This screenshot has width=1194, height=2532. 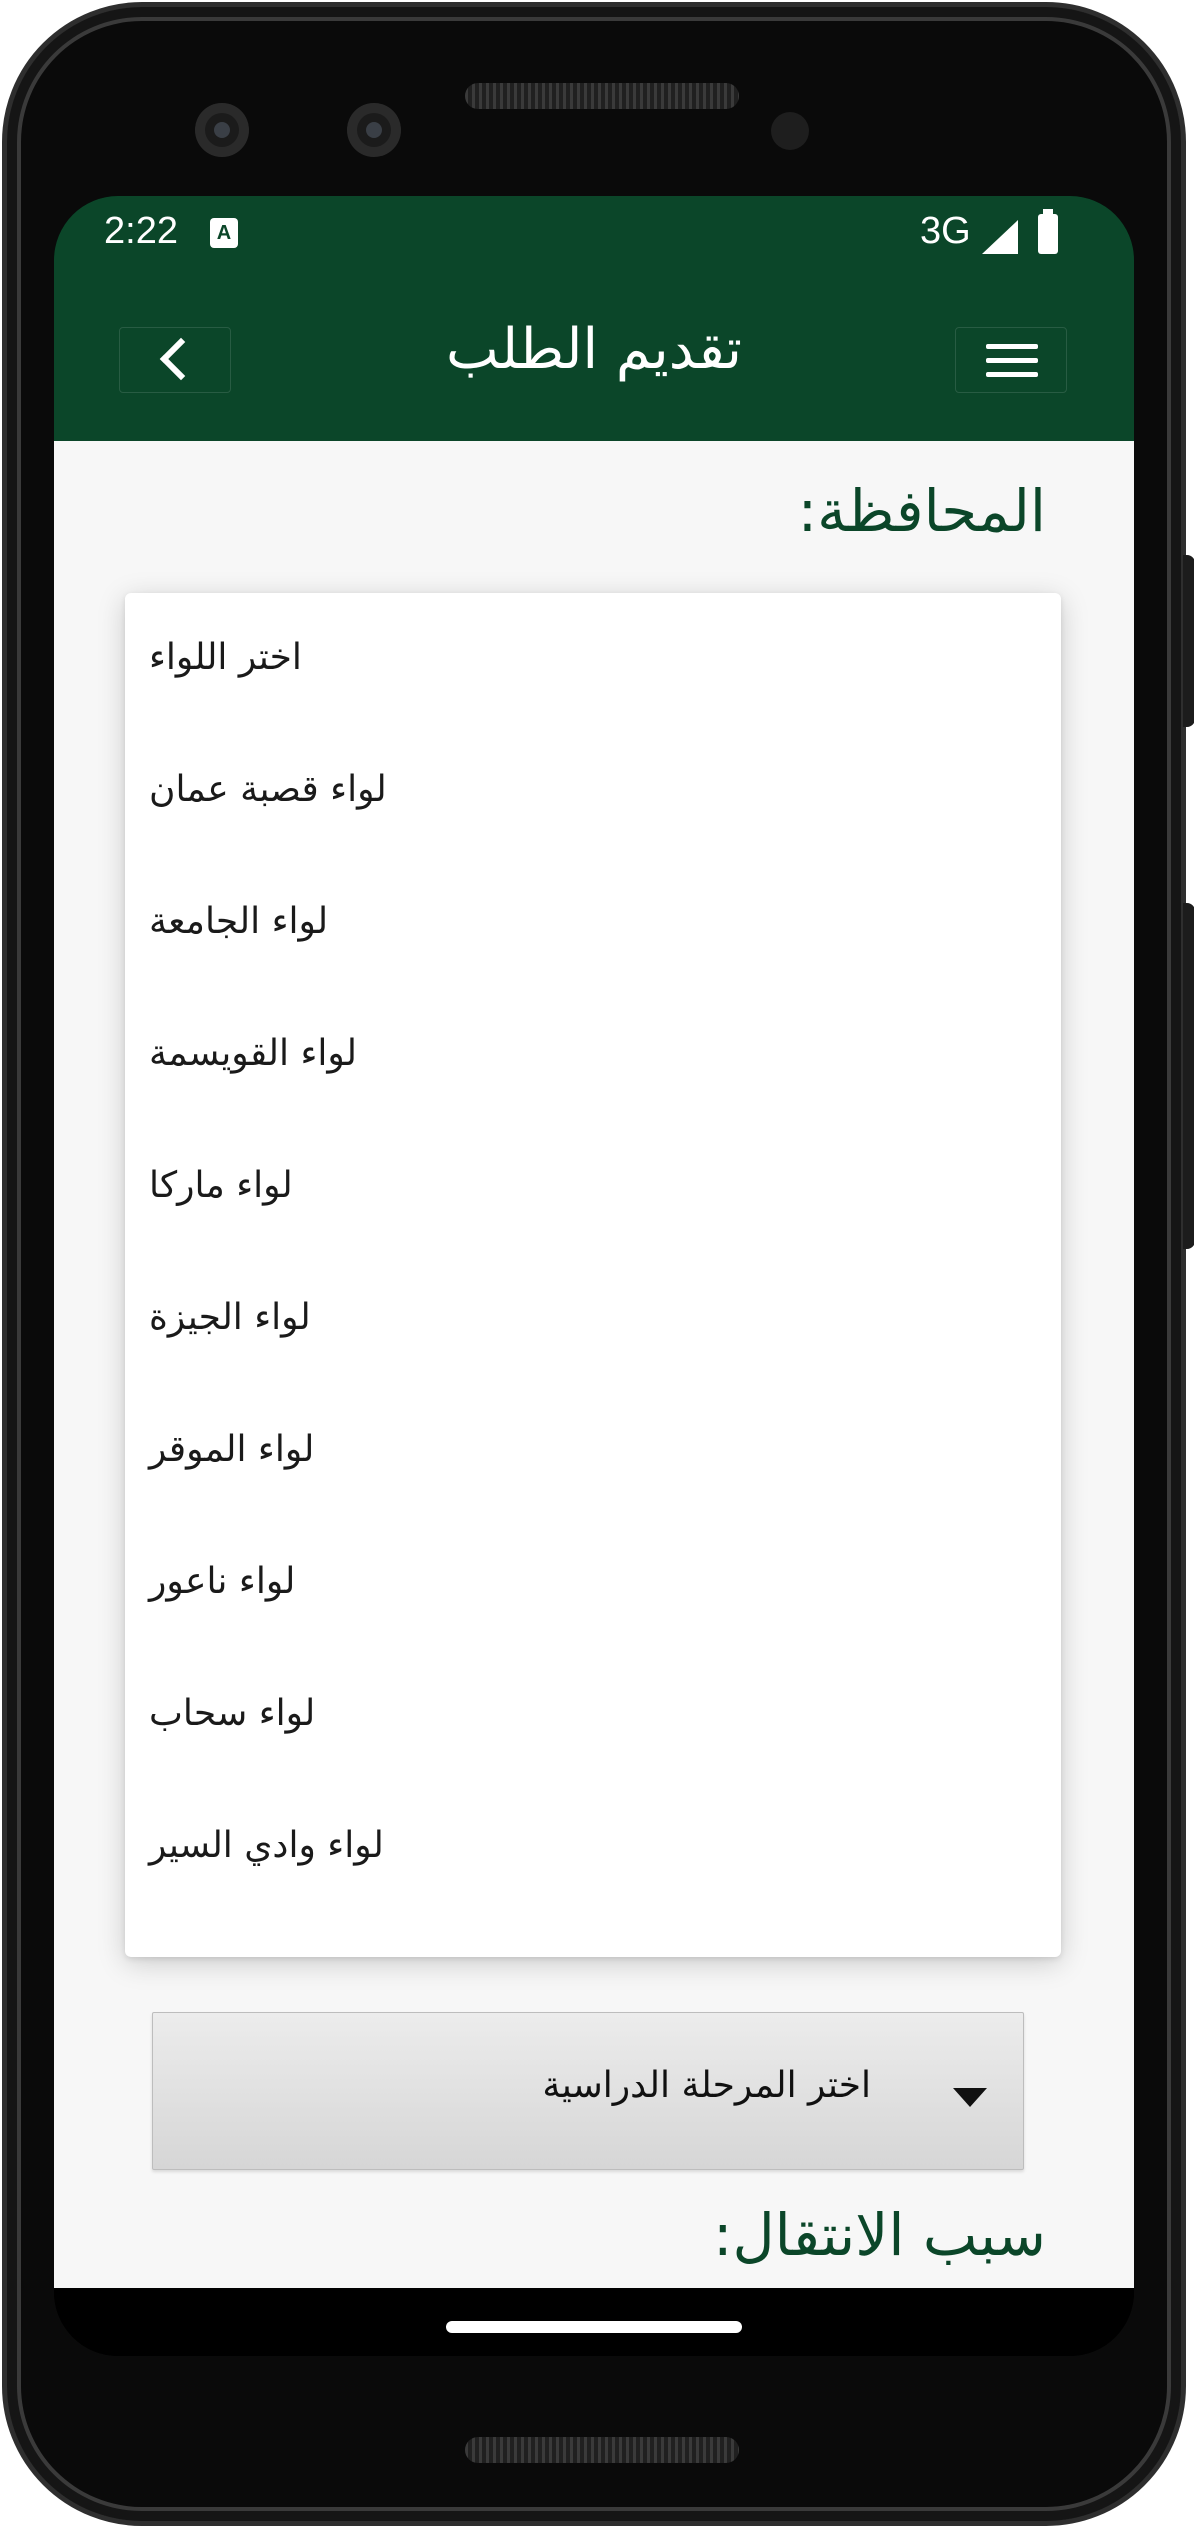 What do you see at coordinates (141, 231) in the screenshot?
I see `status-time: 2:22` at bounding box center [141, 231].